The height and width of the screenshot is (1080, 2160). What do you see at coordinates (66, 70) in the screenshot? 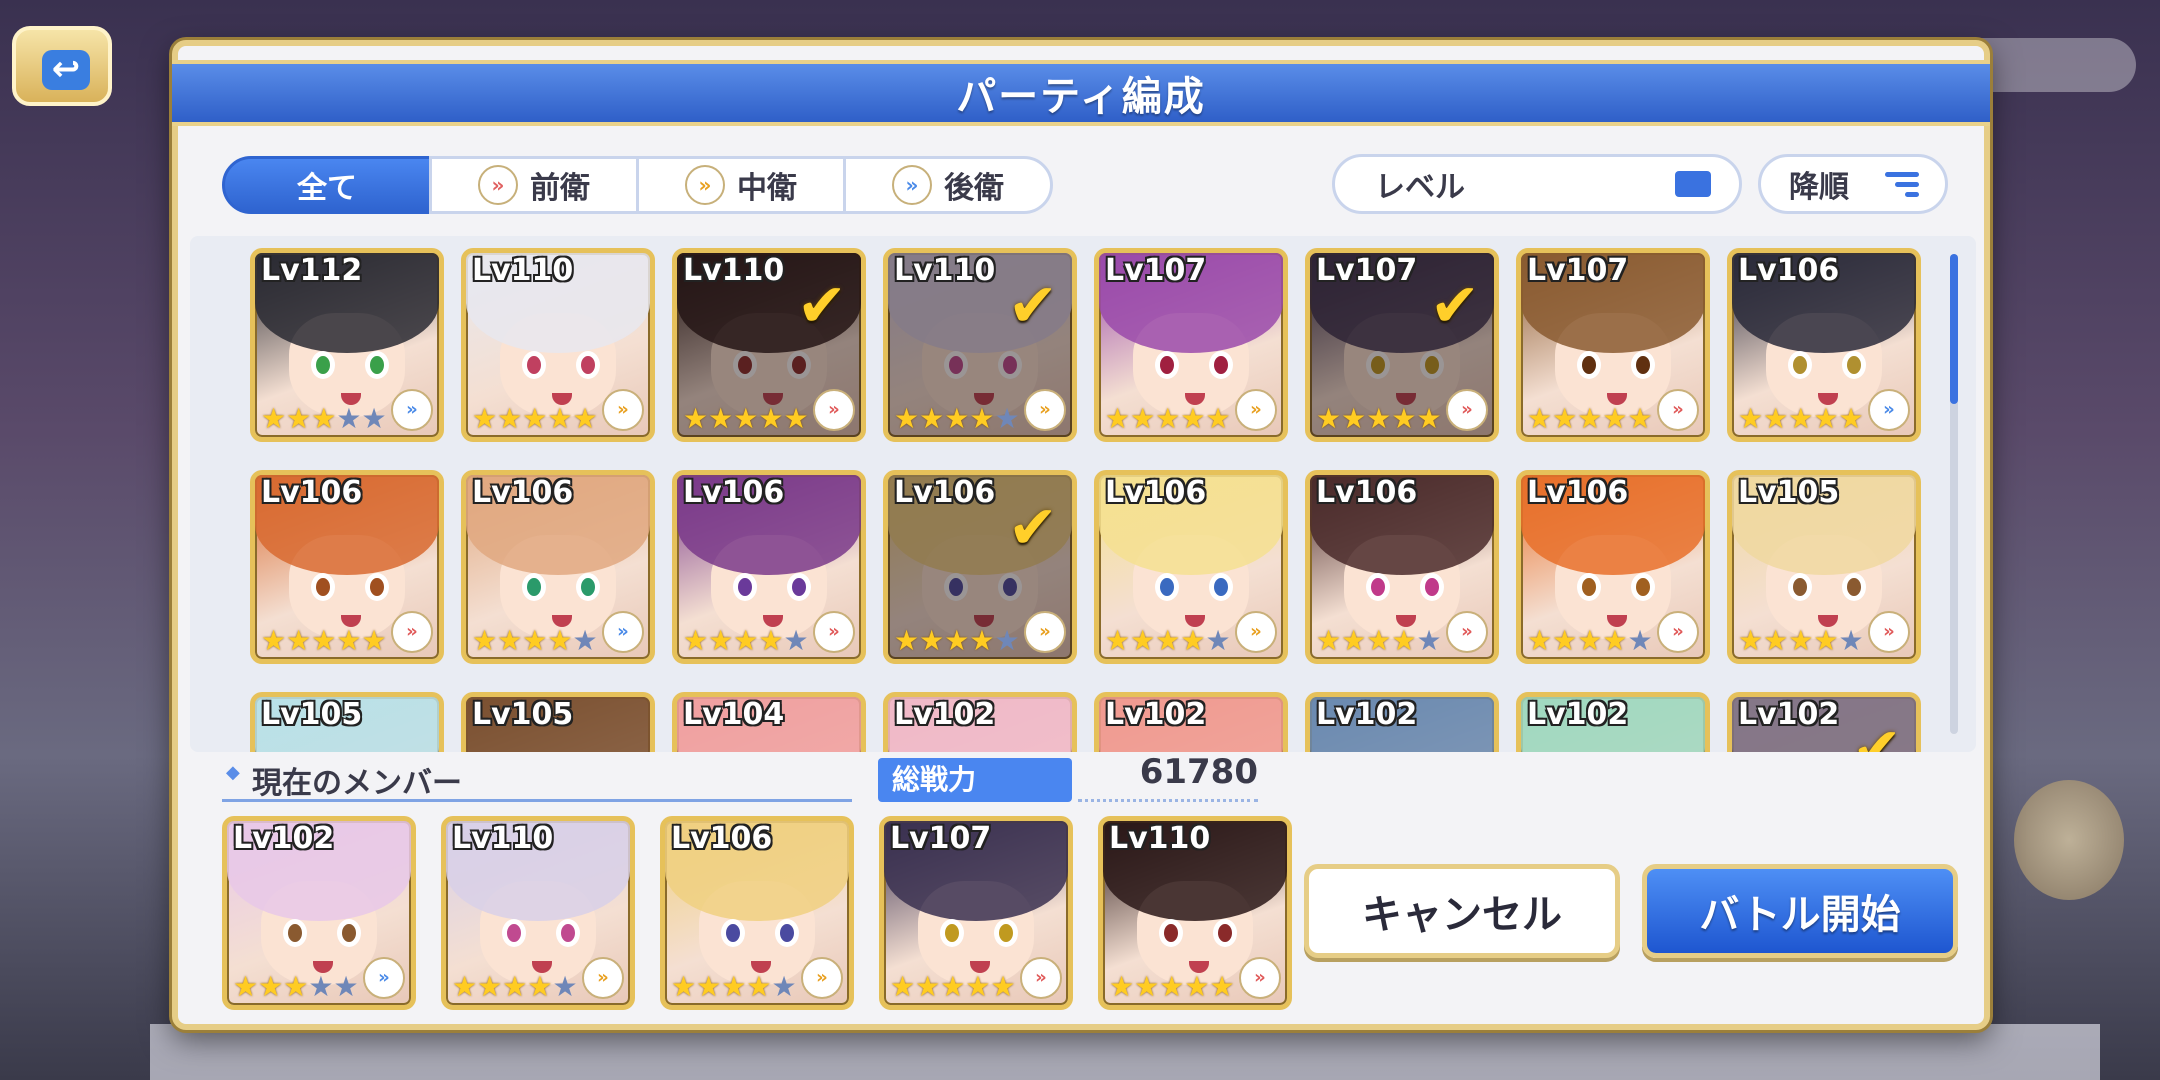
I see `back-arrow-icon: ↩` at bounding box center [66, 70].